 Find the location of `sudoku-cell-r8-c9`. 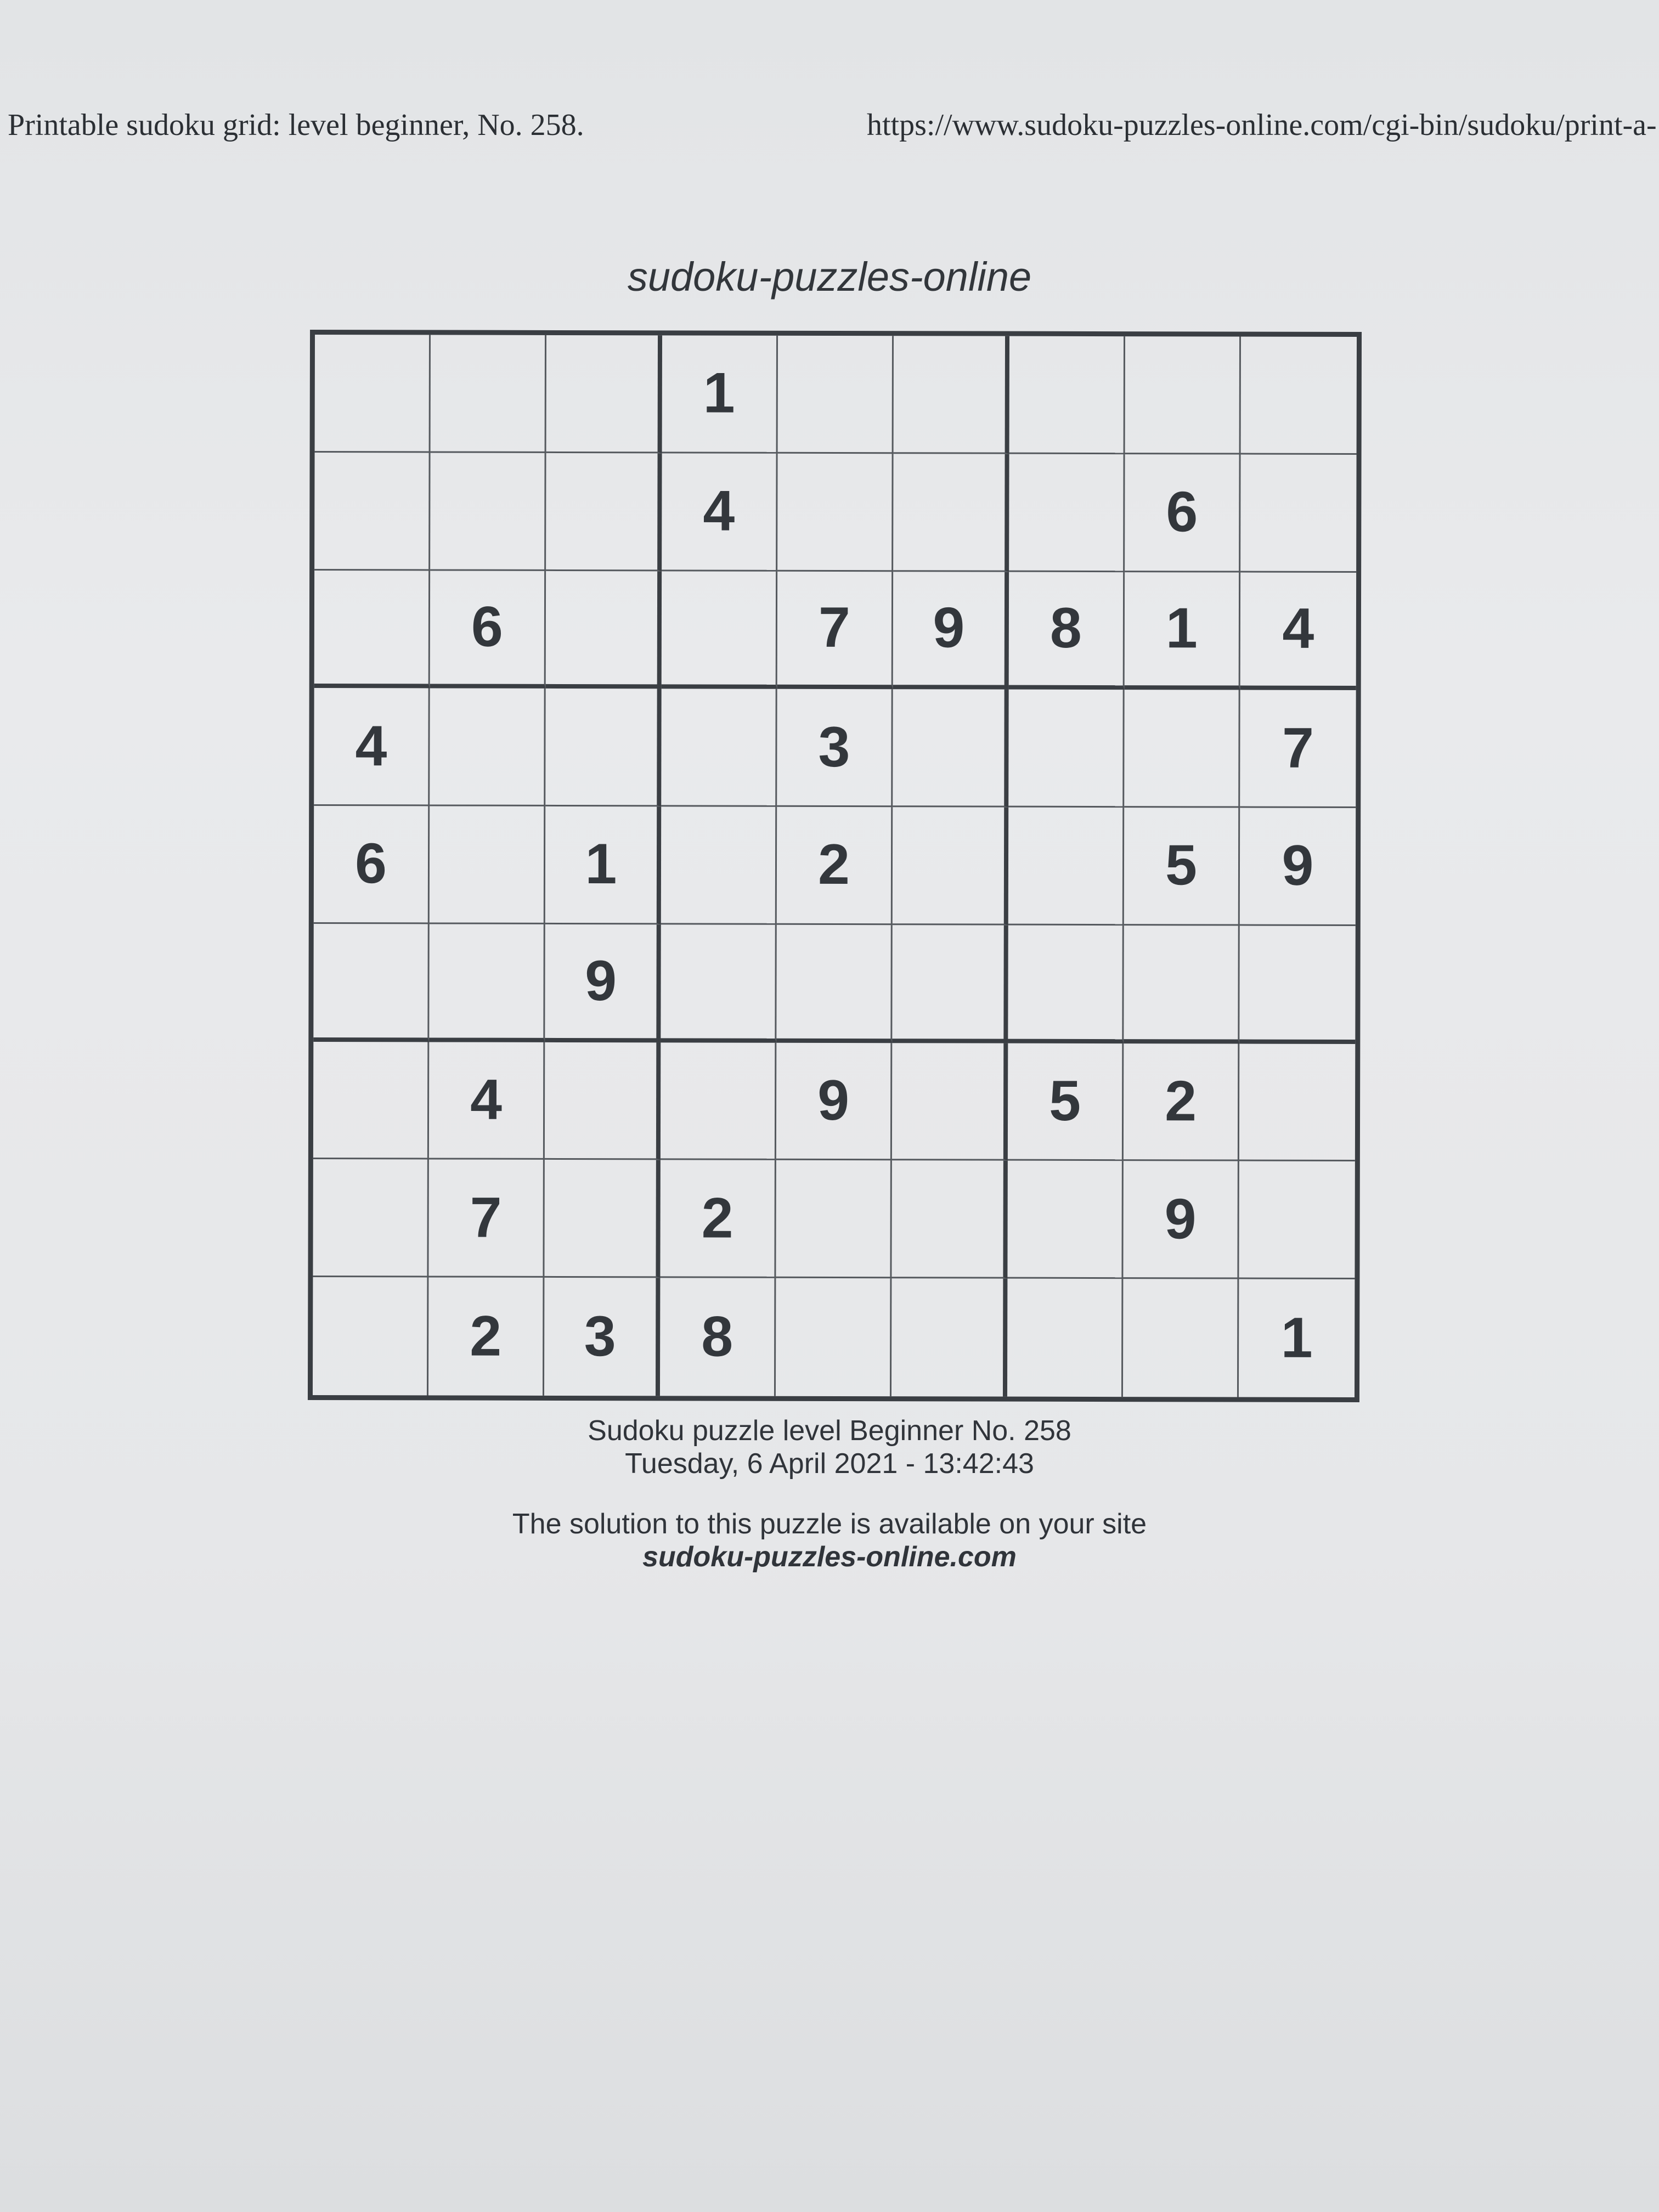

sudoku-cell-r8-c9 is located at coordinates (1297, 1221).